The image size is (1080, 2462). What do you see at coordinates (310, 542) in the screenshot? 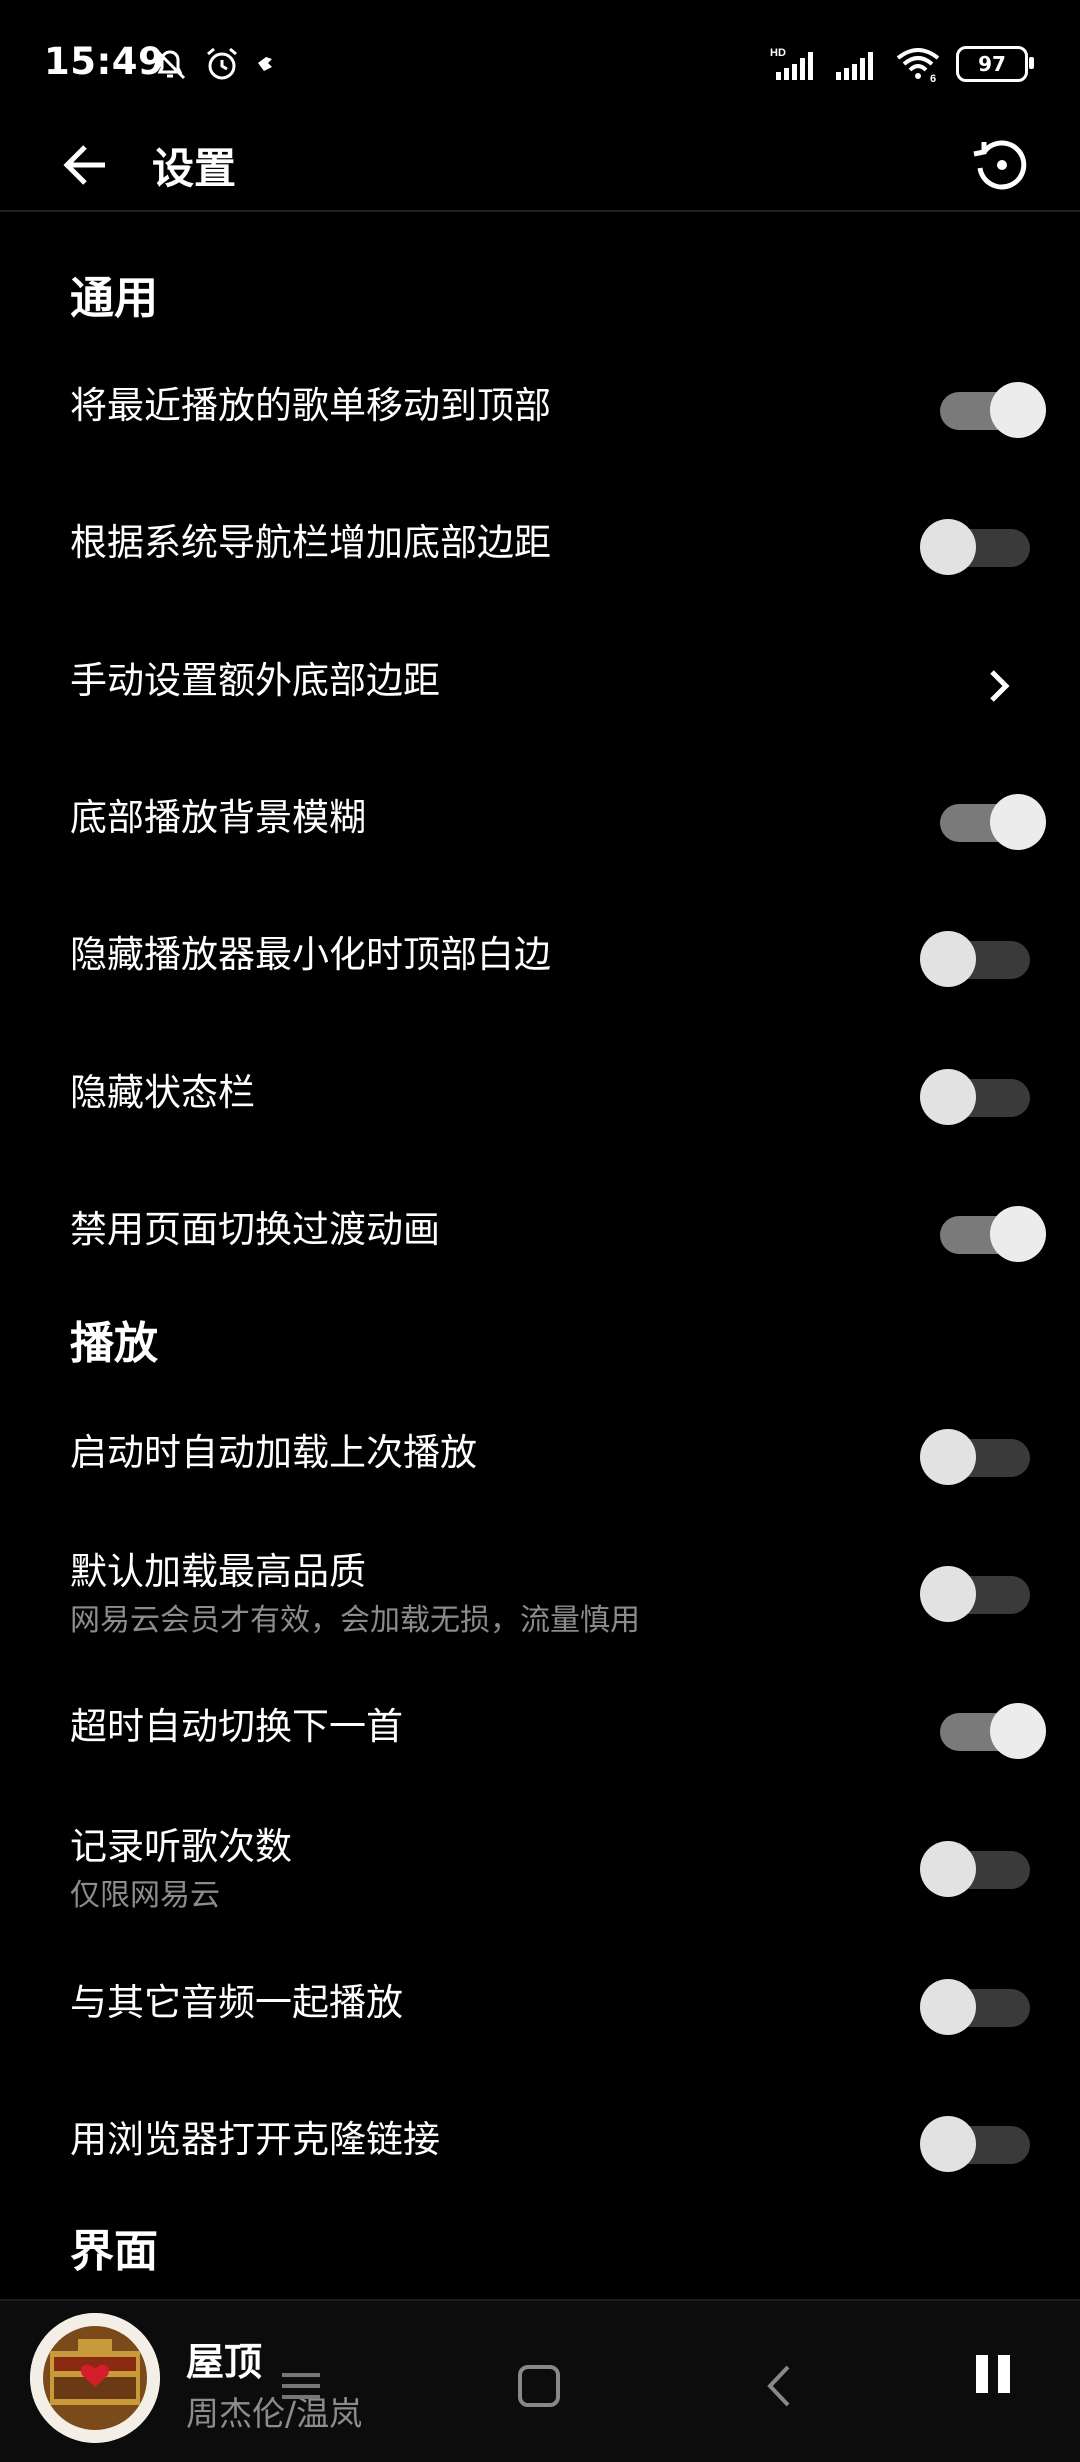
I see `setting-label: 根据系统导航栏增加底部边距` at bounding box center [310, 542].